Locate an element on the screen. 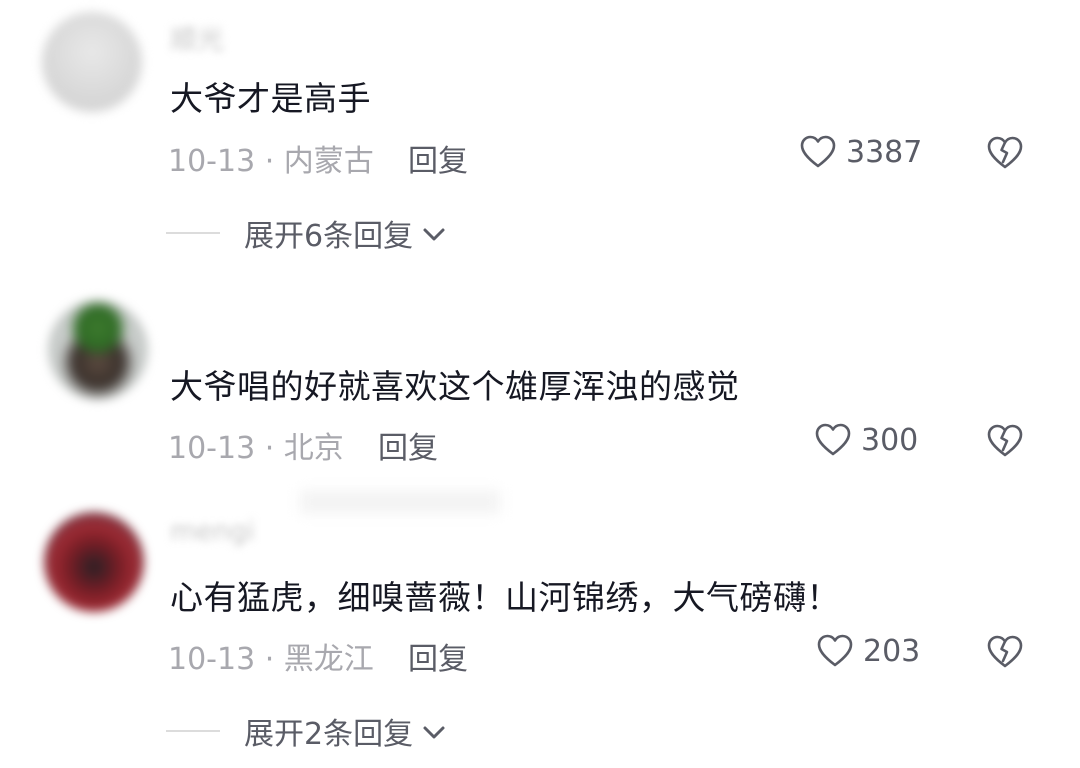 The image size is (1080, 768). comment-text: 心有猛虎，细嗅蔷薇！山河锦绣，大气磅礴！ is located at coordinates (505, 597).